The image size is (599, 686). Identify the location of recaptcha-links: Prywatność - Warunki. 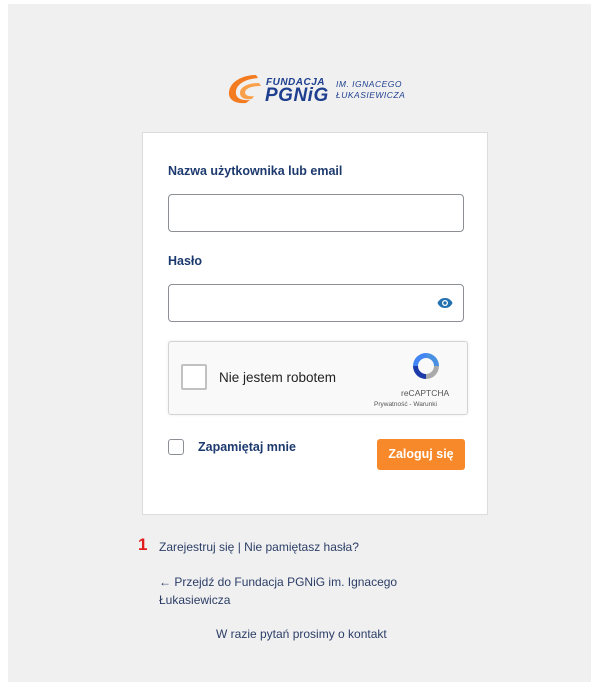
(405, 404).